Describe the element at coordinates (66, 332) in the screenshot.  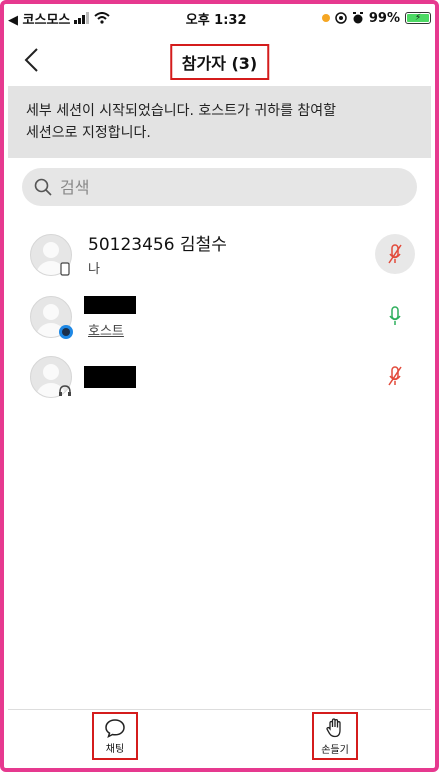
I see `host-badge-icon` at that location.